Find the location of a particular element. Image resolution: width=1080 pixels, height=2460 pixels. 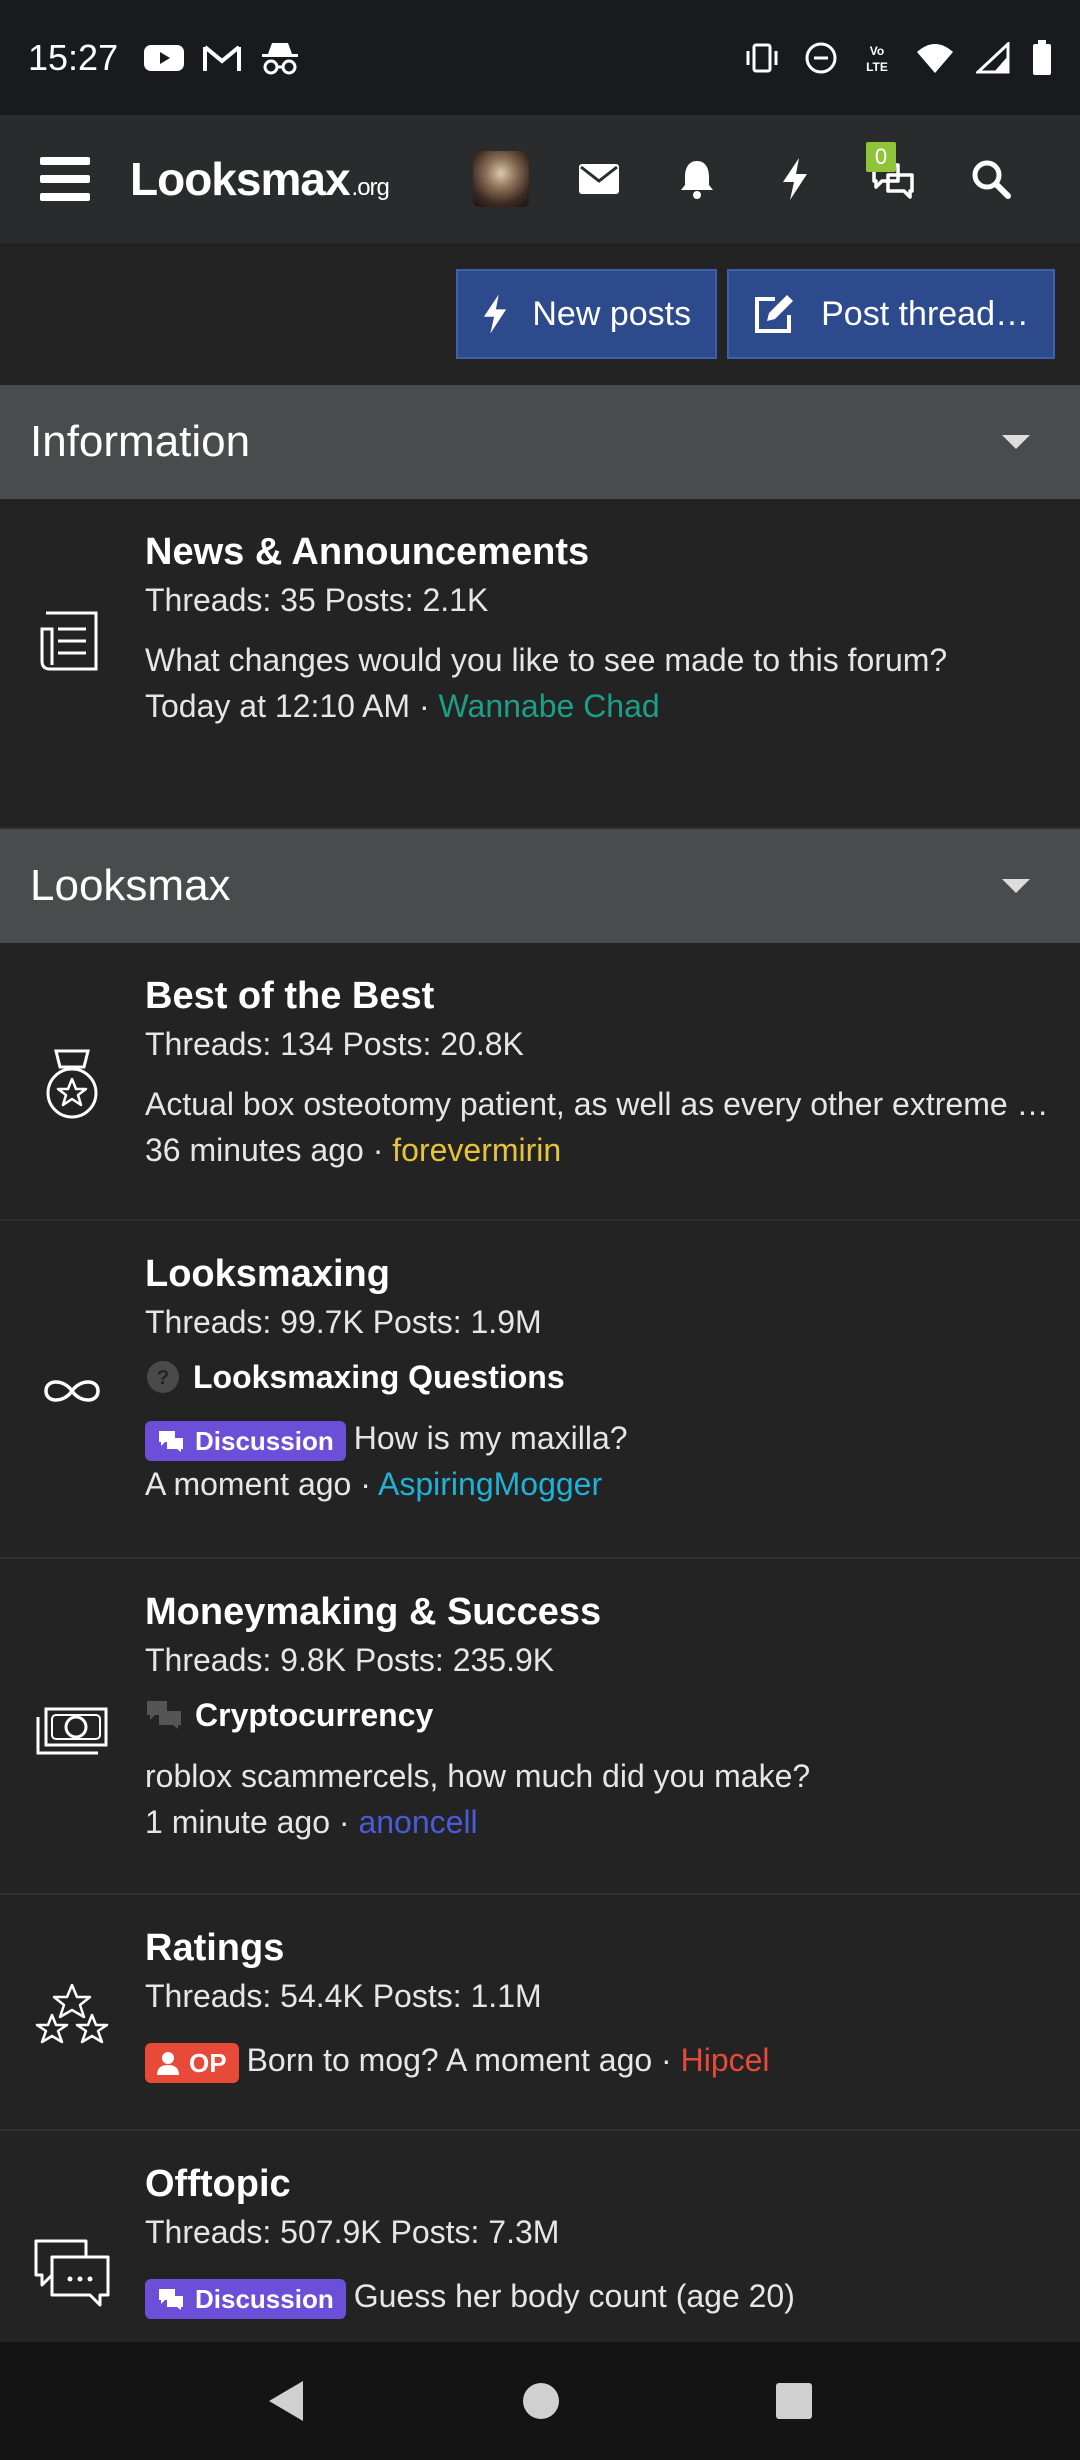

forum-title: Moneymaking & Success is located at coordinates (602, 1612).